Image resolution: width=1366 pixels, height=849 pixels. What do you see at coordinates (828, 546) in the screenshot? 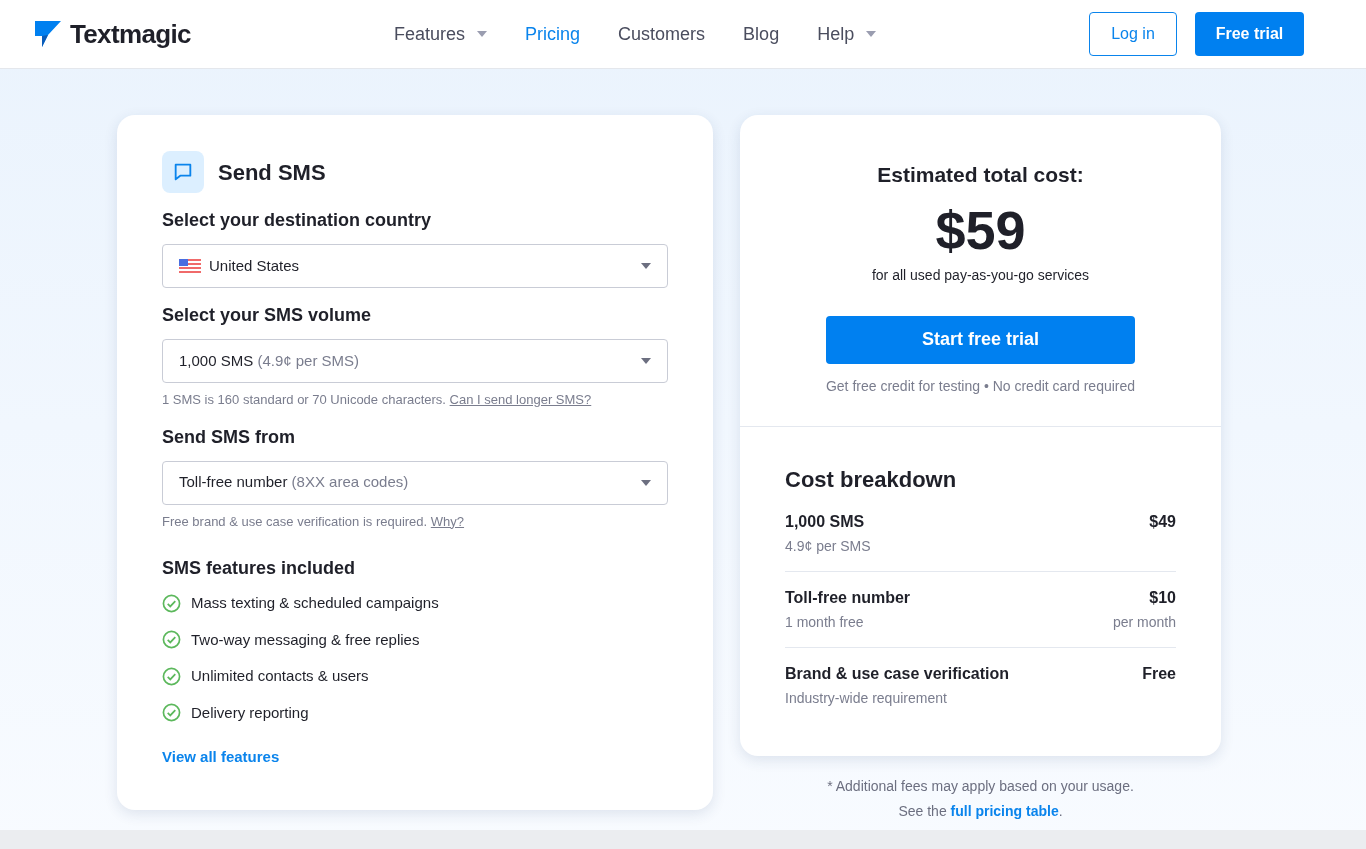
I see `cost-item-note: 4.9¢ per SMS` at bounding box center [828, 546].